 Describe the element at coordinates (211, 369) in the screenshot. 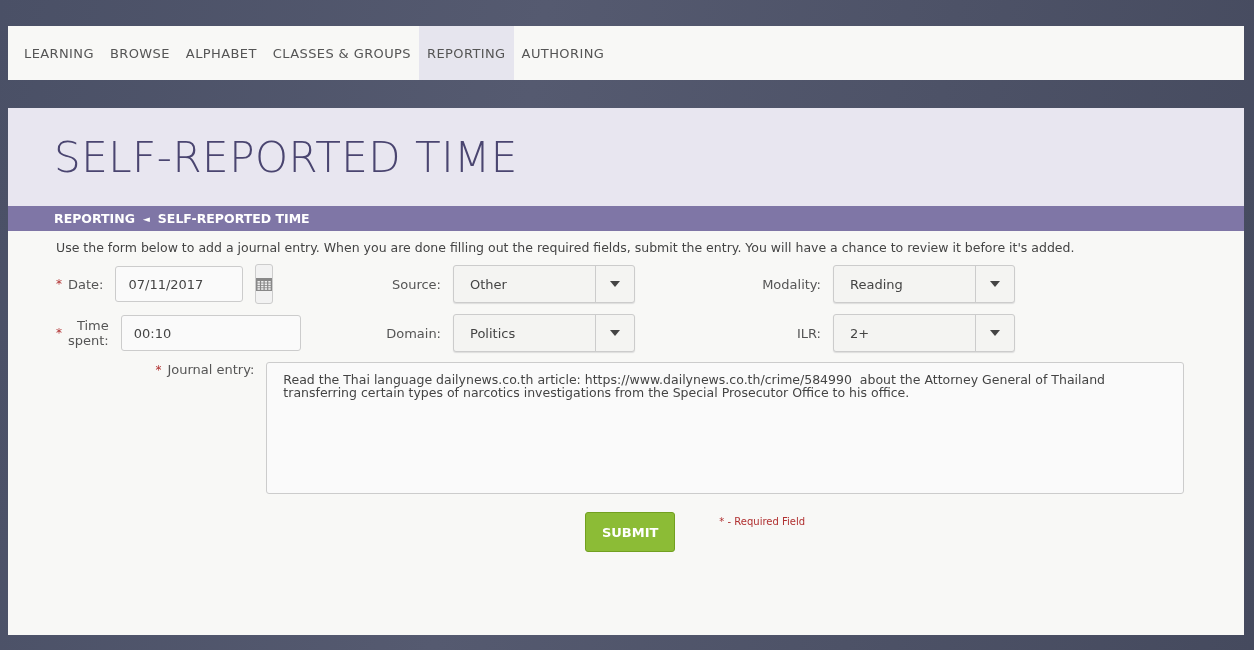

I see `field-label: Journal entry:` at that location.